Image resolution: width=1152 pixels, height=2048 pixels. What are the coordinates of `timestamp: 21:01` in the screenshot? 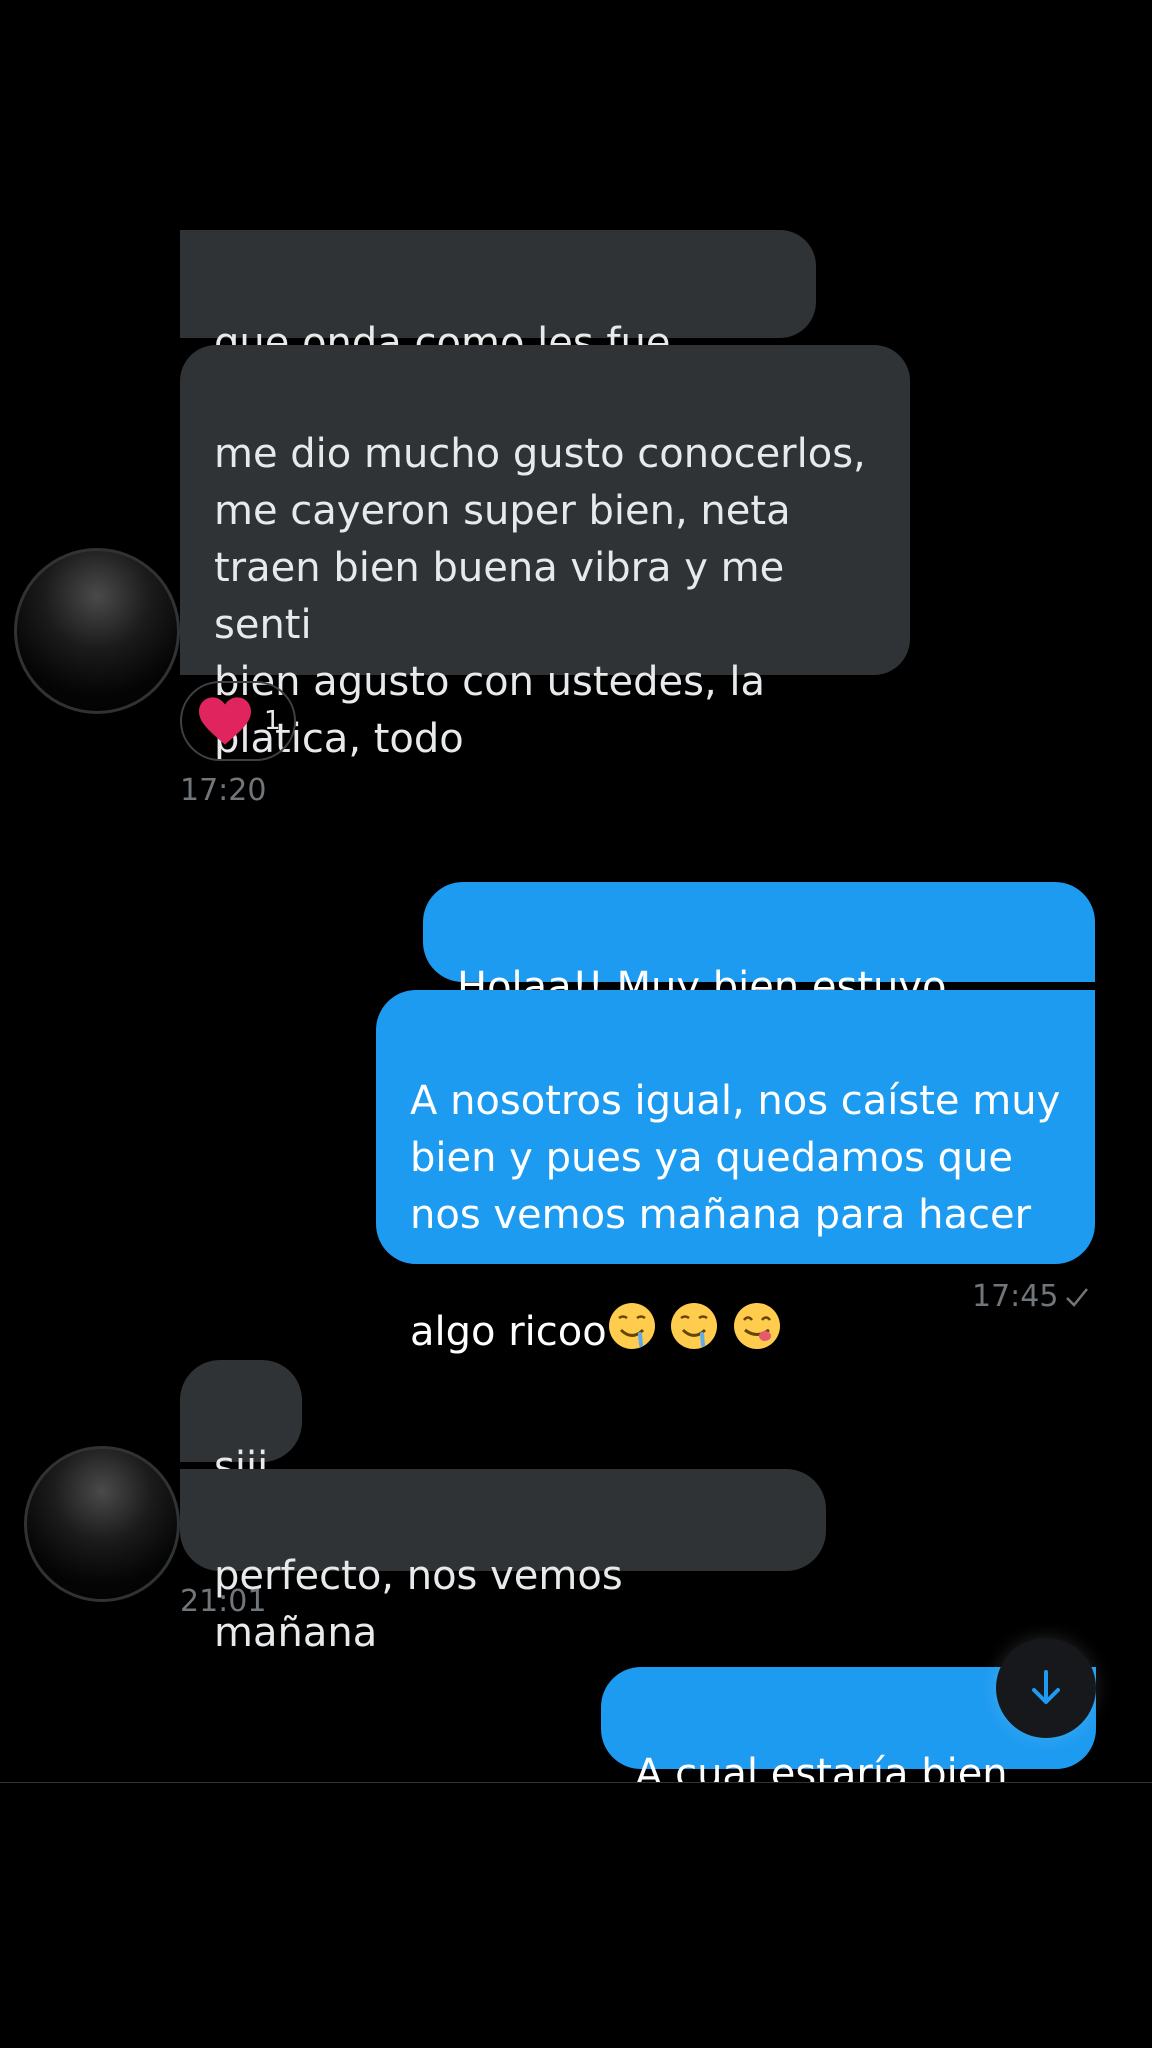 It's located at (223, 1601).